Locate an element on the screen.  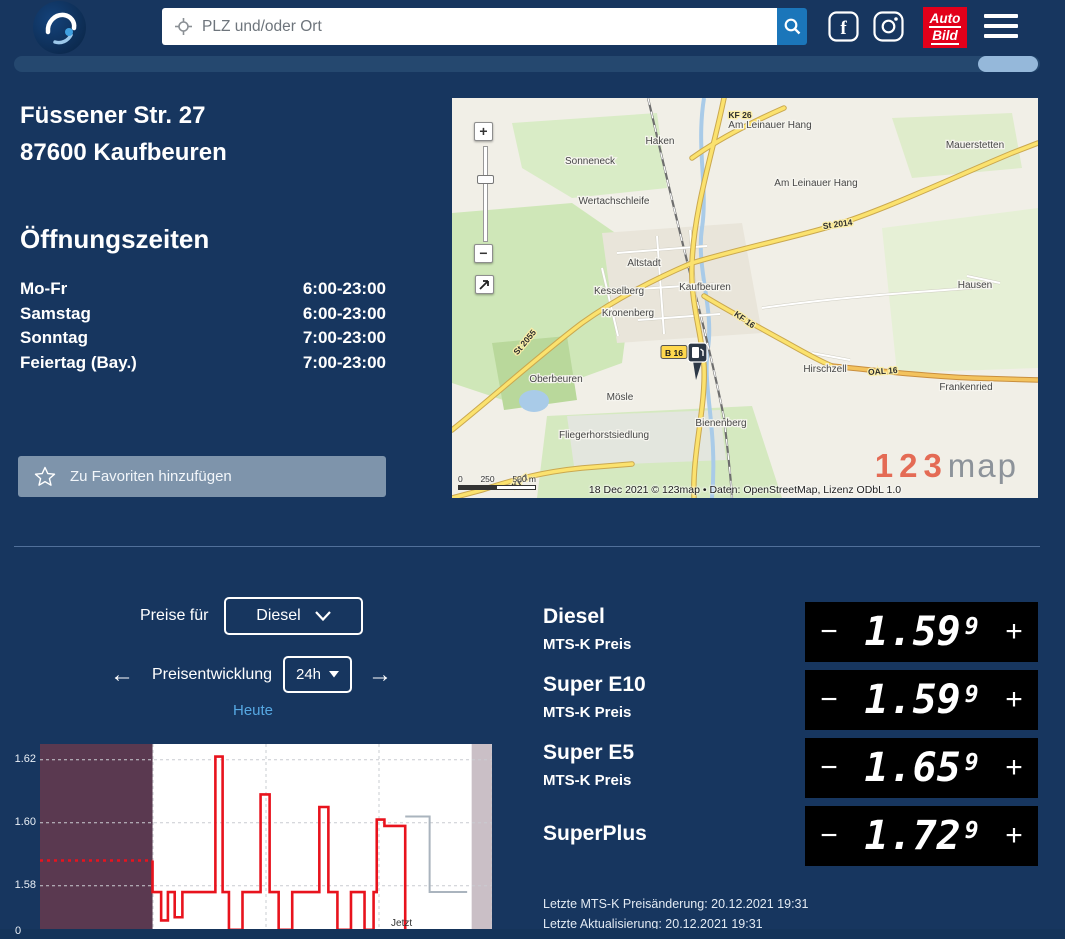
price-history-chart: 1.62 1.60 1.58 Jetzt is located at coordinates (253, 837).